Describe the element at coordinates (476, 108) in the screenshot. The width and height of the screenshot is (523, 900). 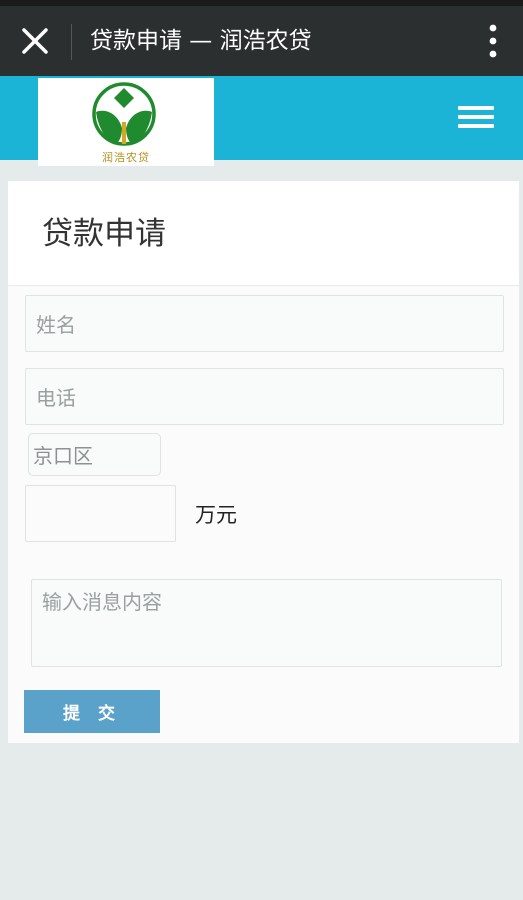
I see `hamburger-menu-icon` at that location.